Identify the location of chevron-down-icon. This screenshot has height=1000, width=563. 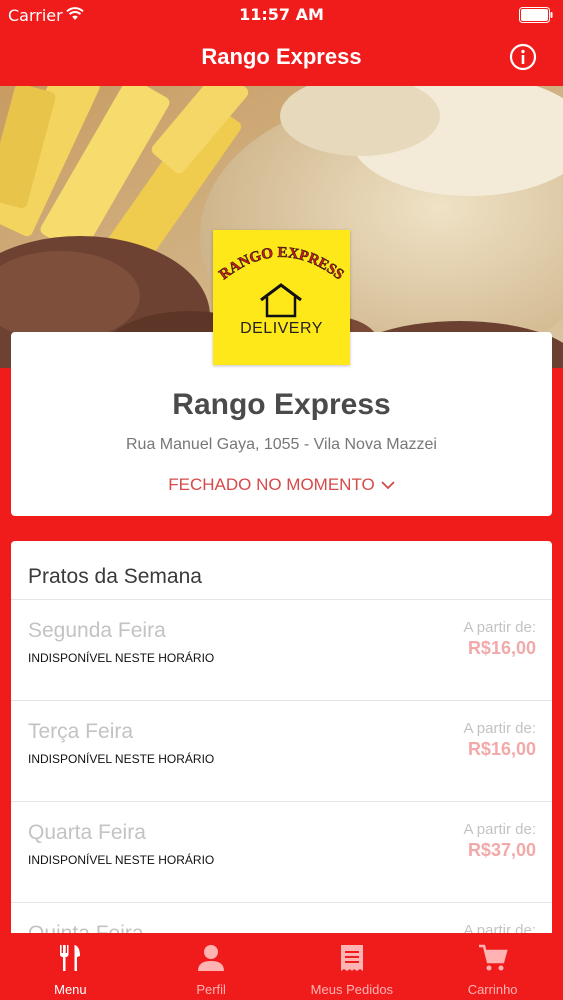
(388, 485).